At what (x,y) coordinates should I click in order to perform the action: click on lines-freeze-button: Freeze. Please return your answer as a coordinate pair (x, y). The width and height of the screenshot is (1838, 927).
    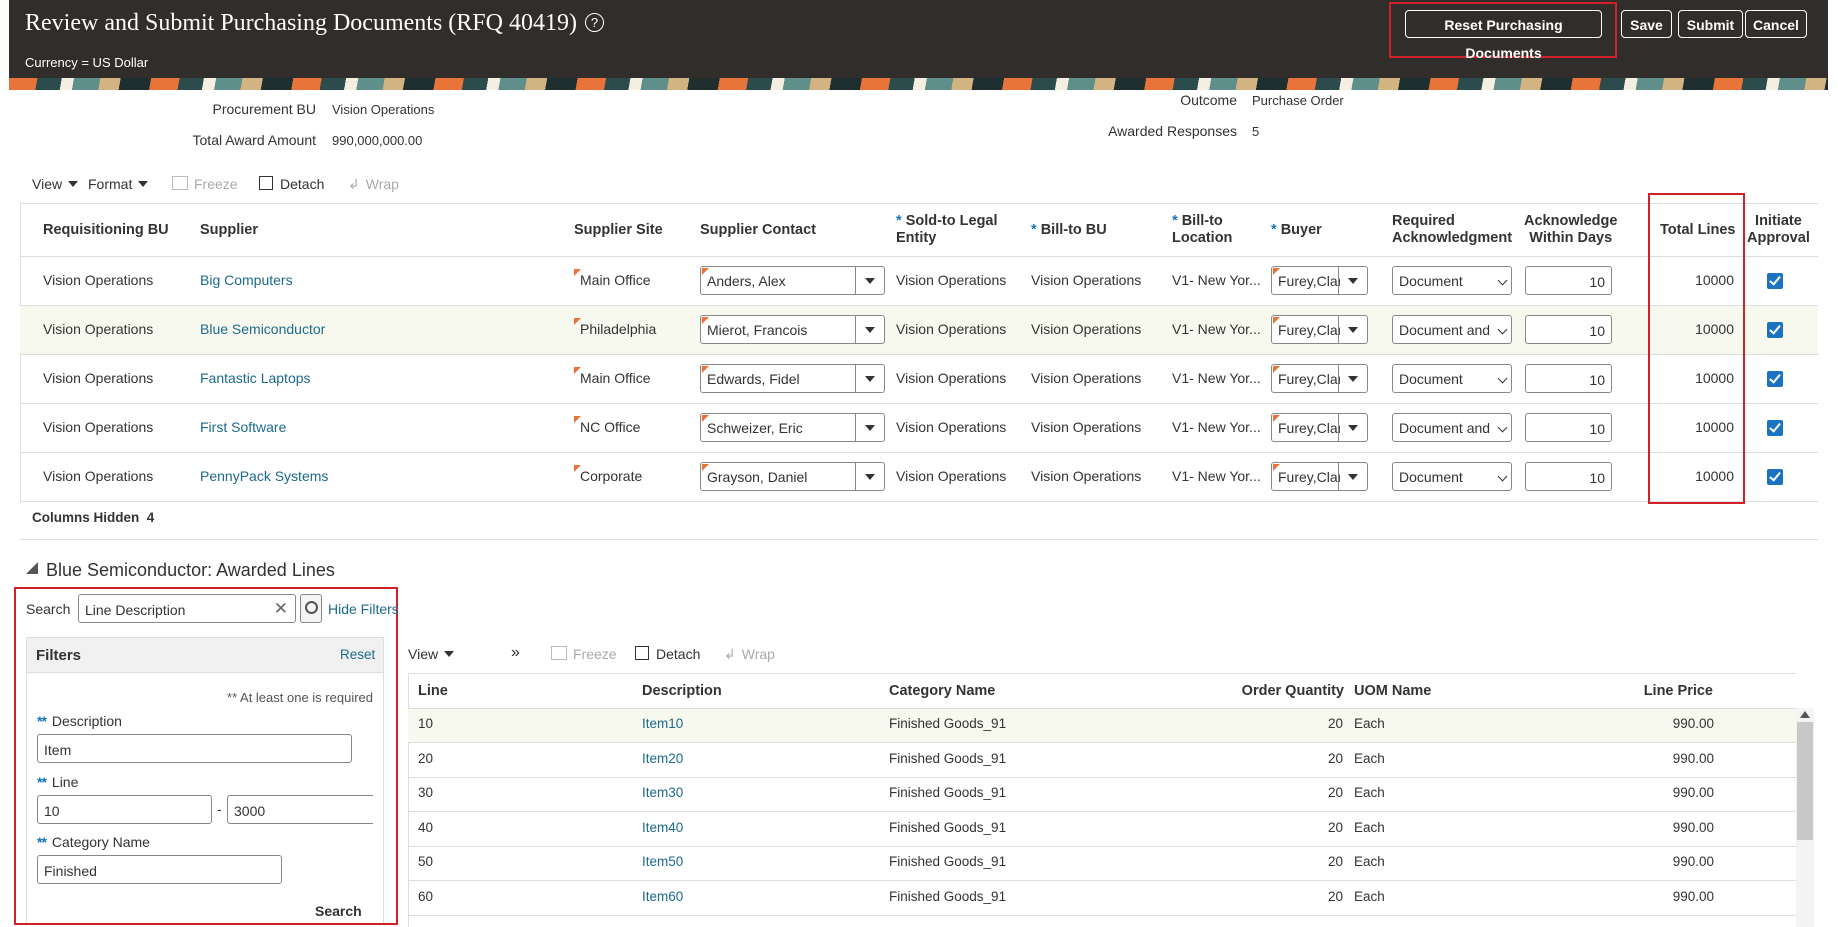
    Looking at the image, I should click on (584, 654).